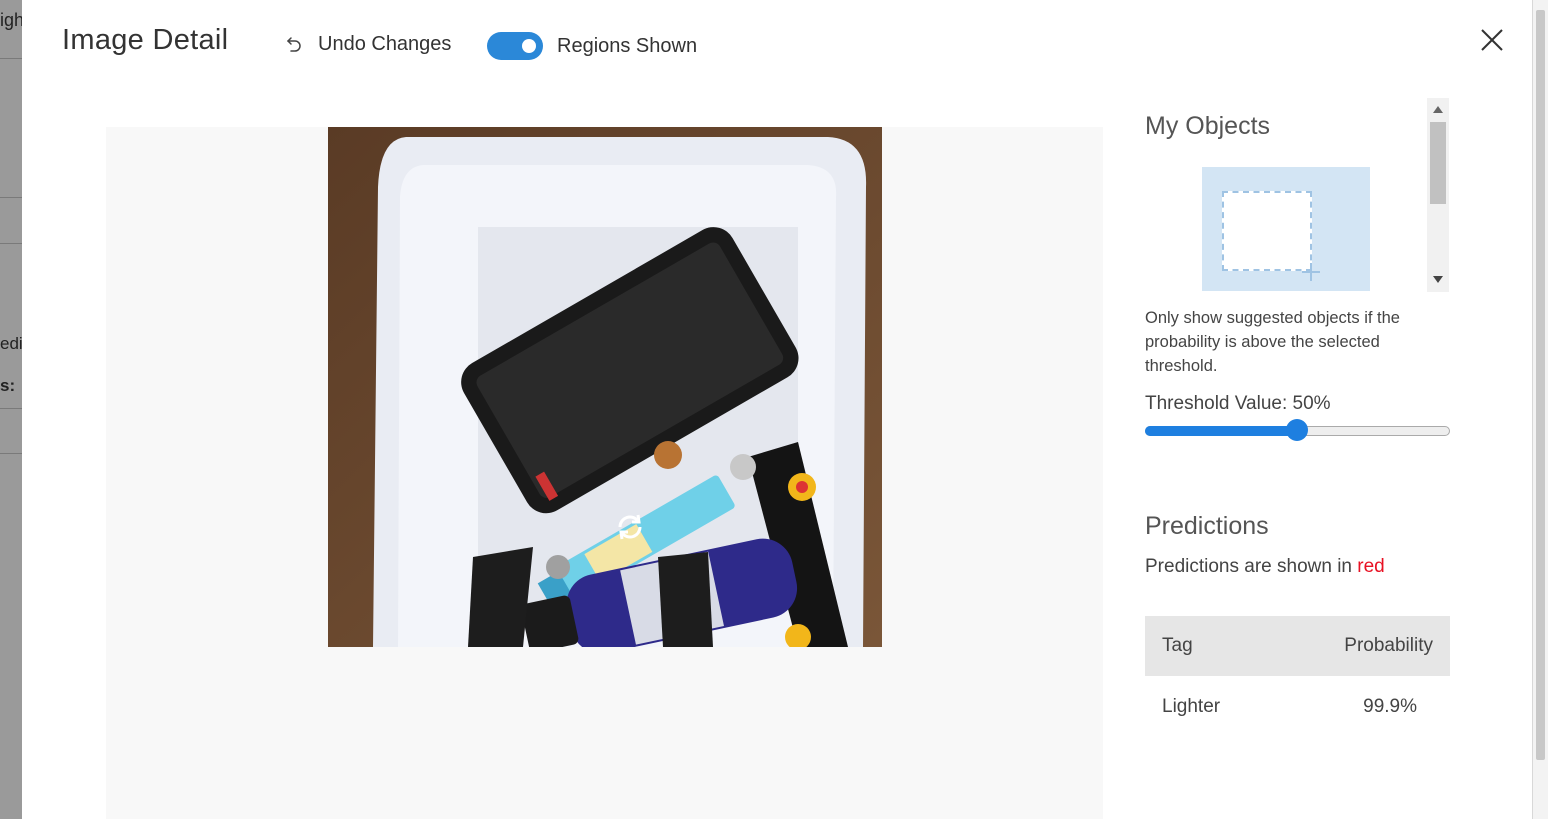 Image resolution: width=1548 pixels, height=819 pixels. What do you see at coordinates (1371, 566) in the screenshot?
I see `predictions-color-word: red` at bounding box center [1371, 566].